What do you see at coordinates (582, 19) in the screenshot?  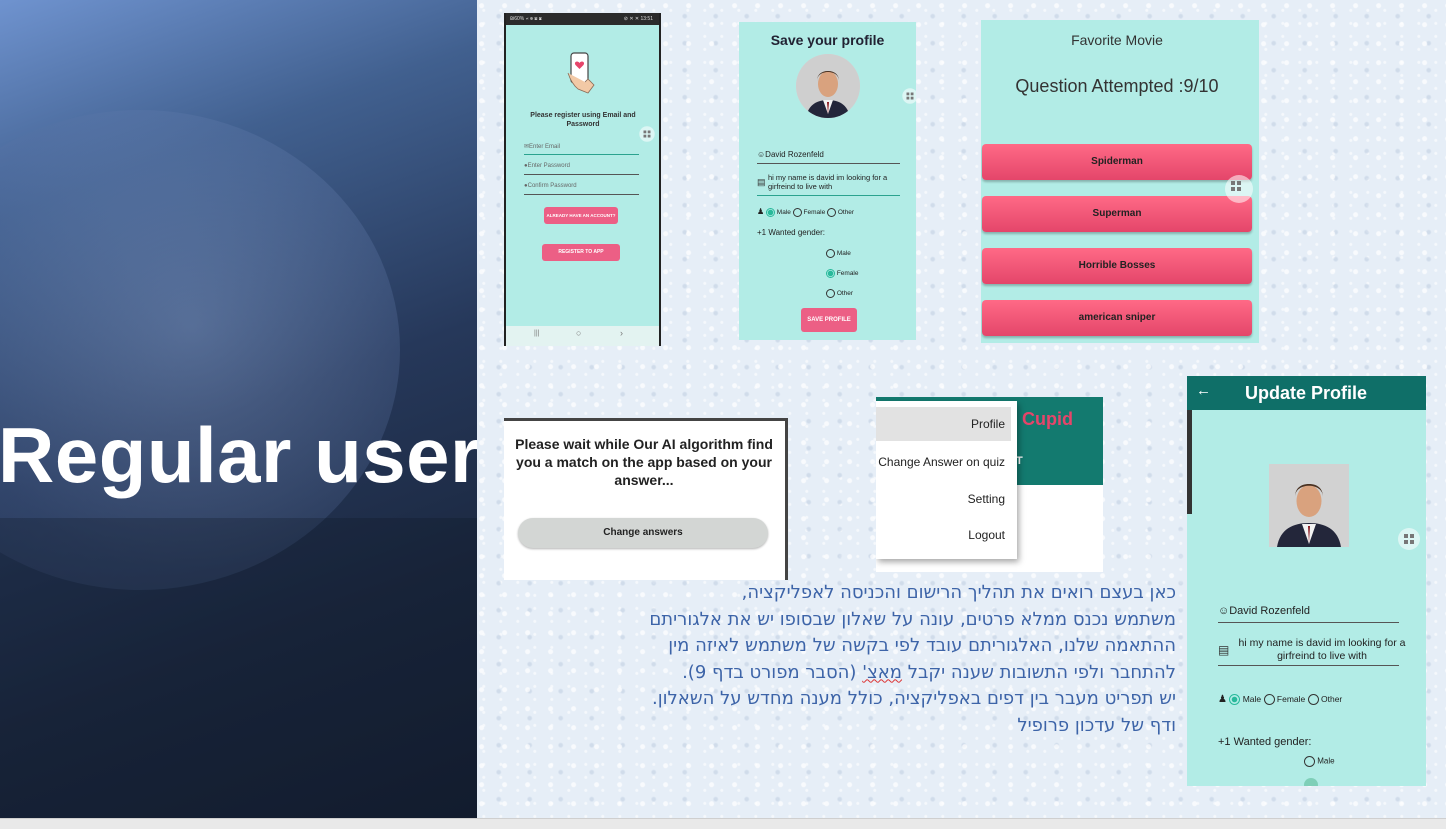 I see `status-bar: ₪60% ⑁ ⊕ ▣ ▣ ⊘ ✕ ✕ 13:51` at bounding box center [582, 19].